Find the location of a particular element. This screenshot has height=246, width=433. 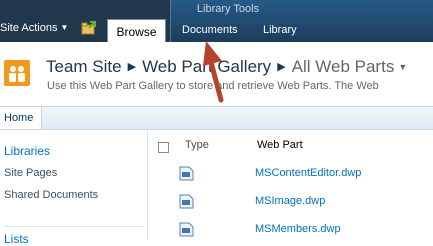

site-actions-menu: Site Actions ▼ is located at coordinates (34, 28).